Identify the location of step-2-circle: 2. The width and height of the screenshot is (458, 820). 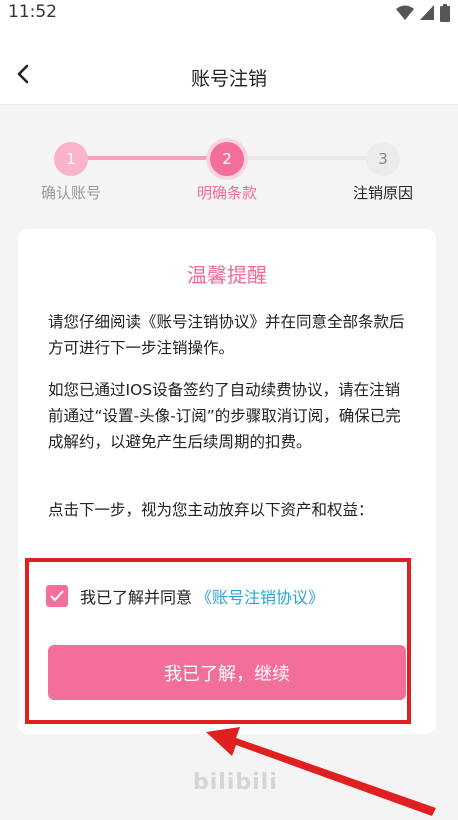
(227, 159).